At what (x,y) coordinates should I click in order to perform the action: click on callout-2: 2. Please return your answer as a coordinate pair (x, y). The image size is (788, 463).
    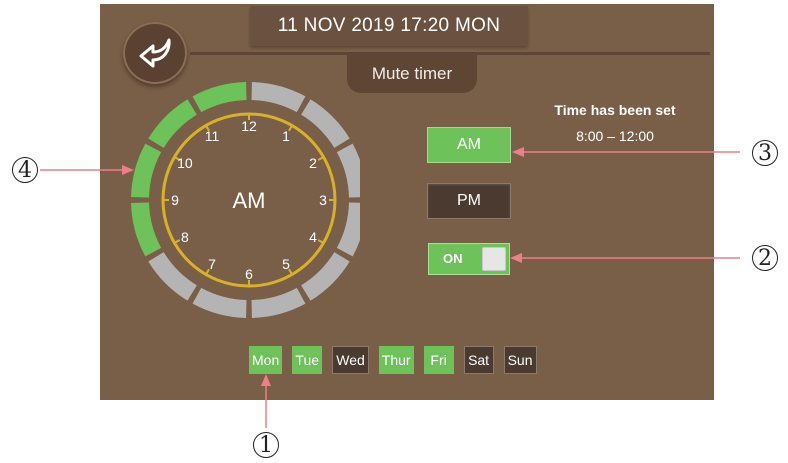
    Looking at the image, I should click on (765, 258).